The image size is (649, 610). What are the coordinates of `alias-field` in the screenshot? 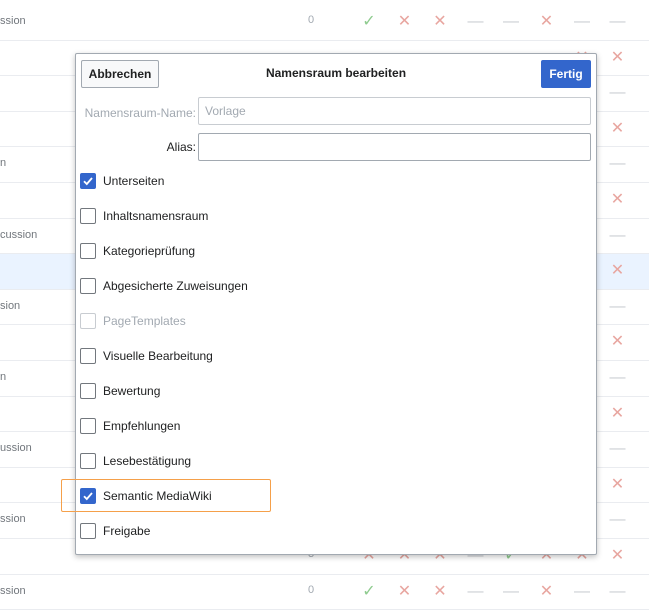 It's located at (394, 147).